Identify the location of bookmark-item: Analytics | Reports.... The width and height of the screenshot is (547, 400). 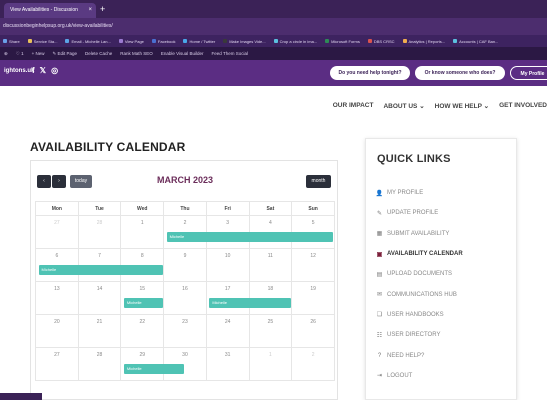
(423, 41).